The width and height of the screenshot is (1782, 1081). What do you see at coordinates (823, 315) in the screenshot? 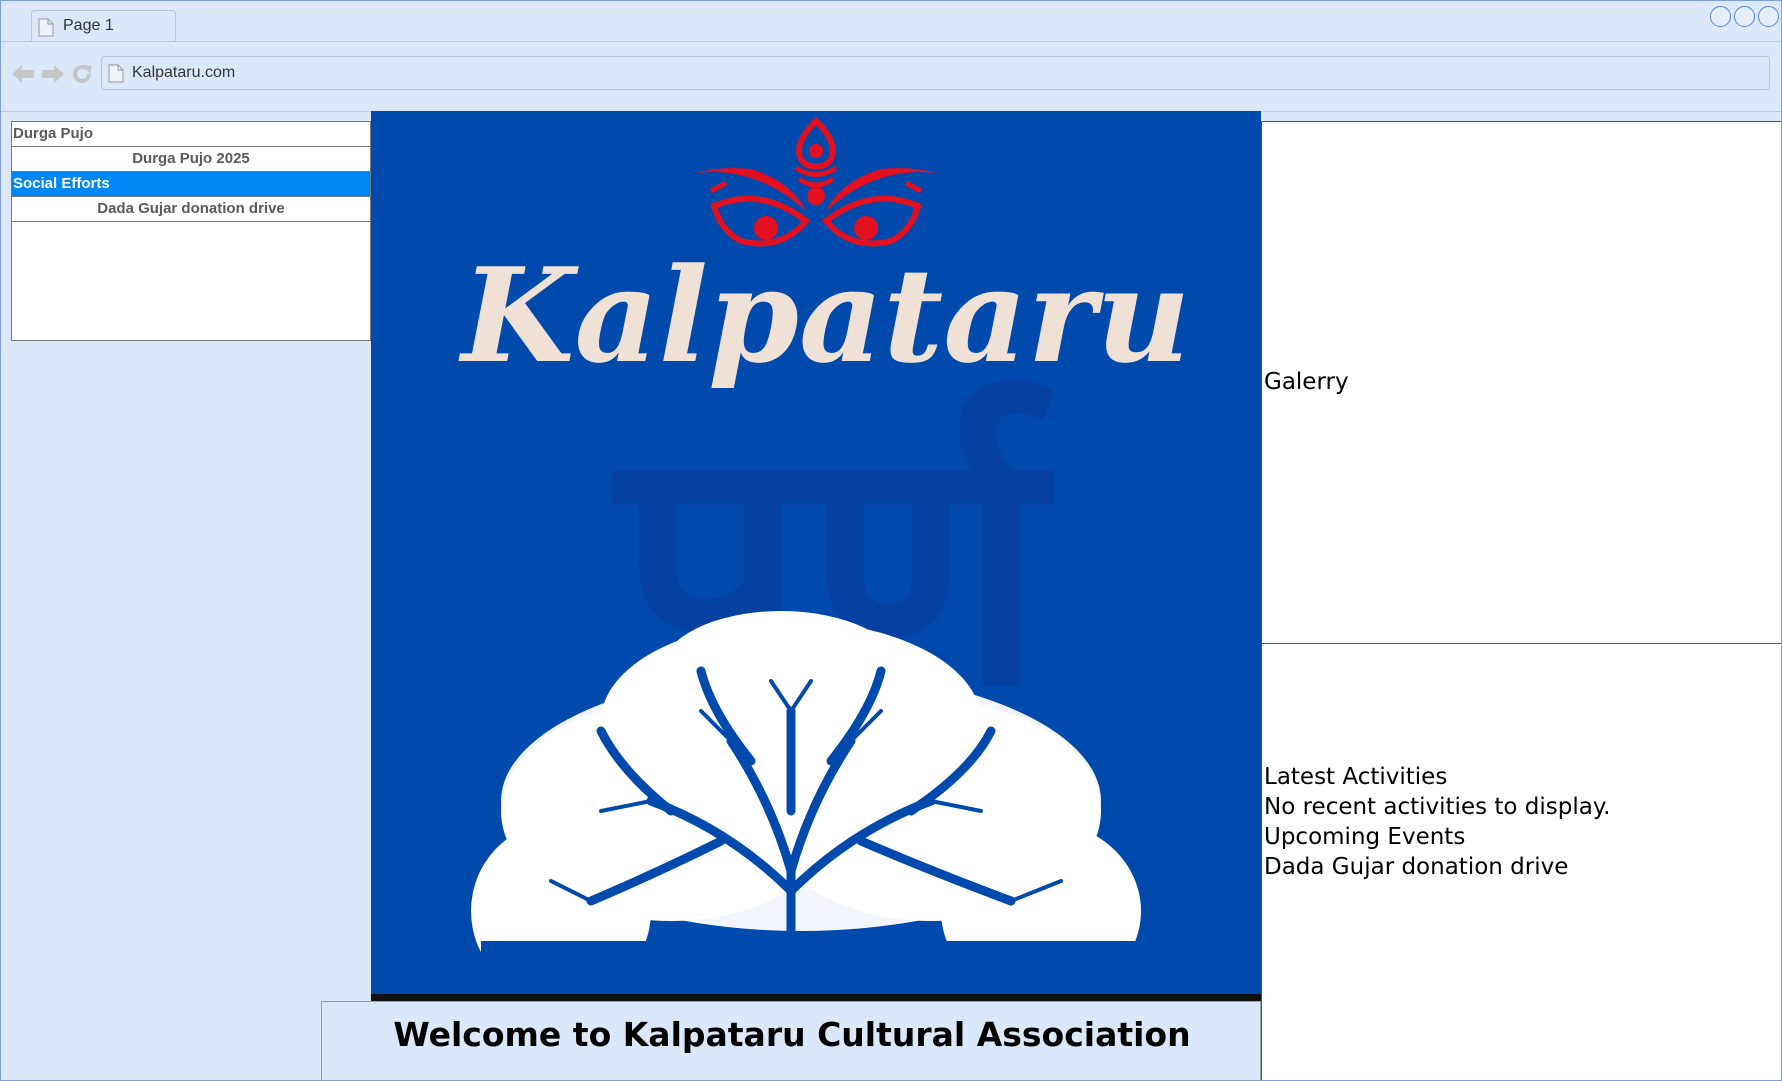
I see `logo-text: Kalpataru` at bounding box center [823, 315].